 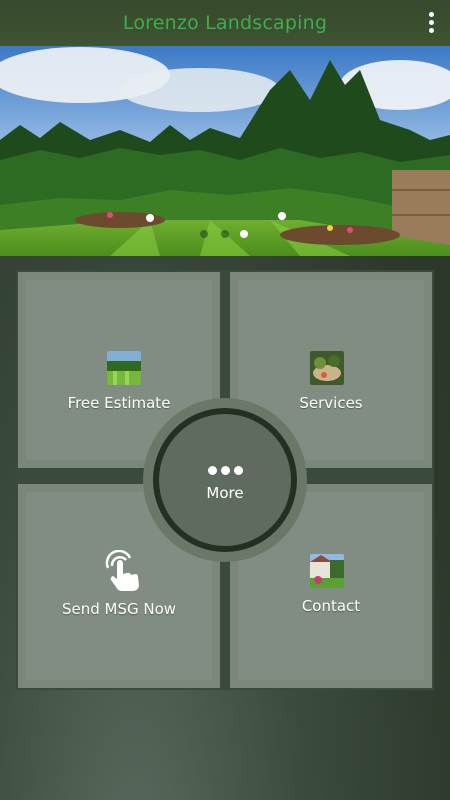 What do you see at coordinates (124, 368) in the screenshot?
I see `lawn-thumbnail-icon` at bounding box center [124, 368].